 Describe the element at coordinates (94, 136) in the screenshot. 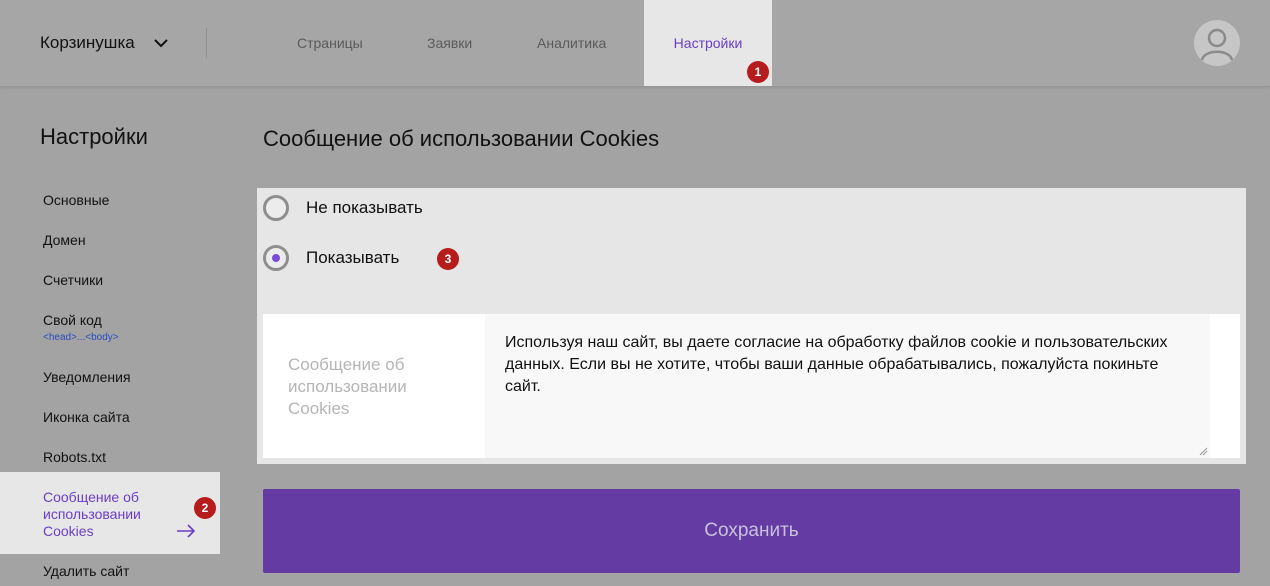

I see `sidebar-title: Настройки` at that location.